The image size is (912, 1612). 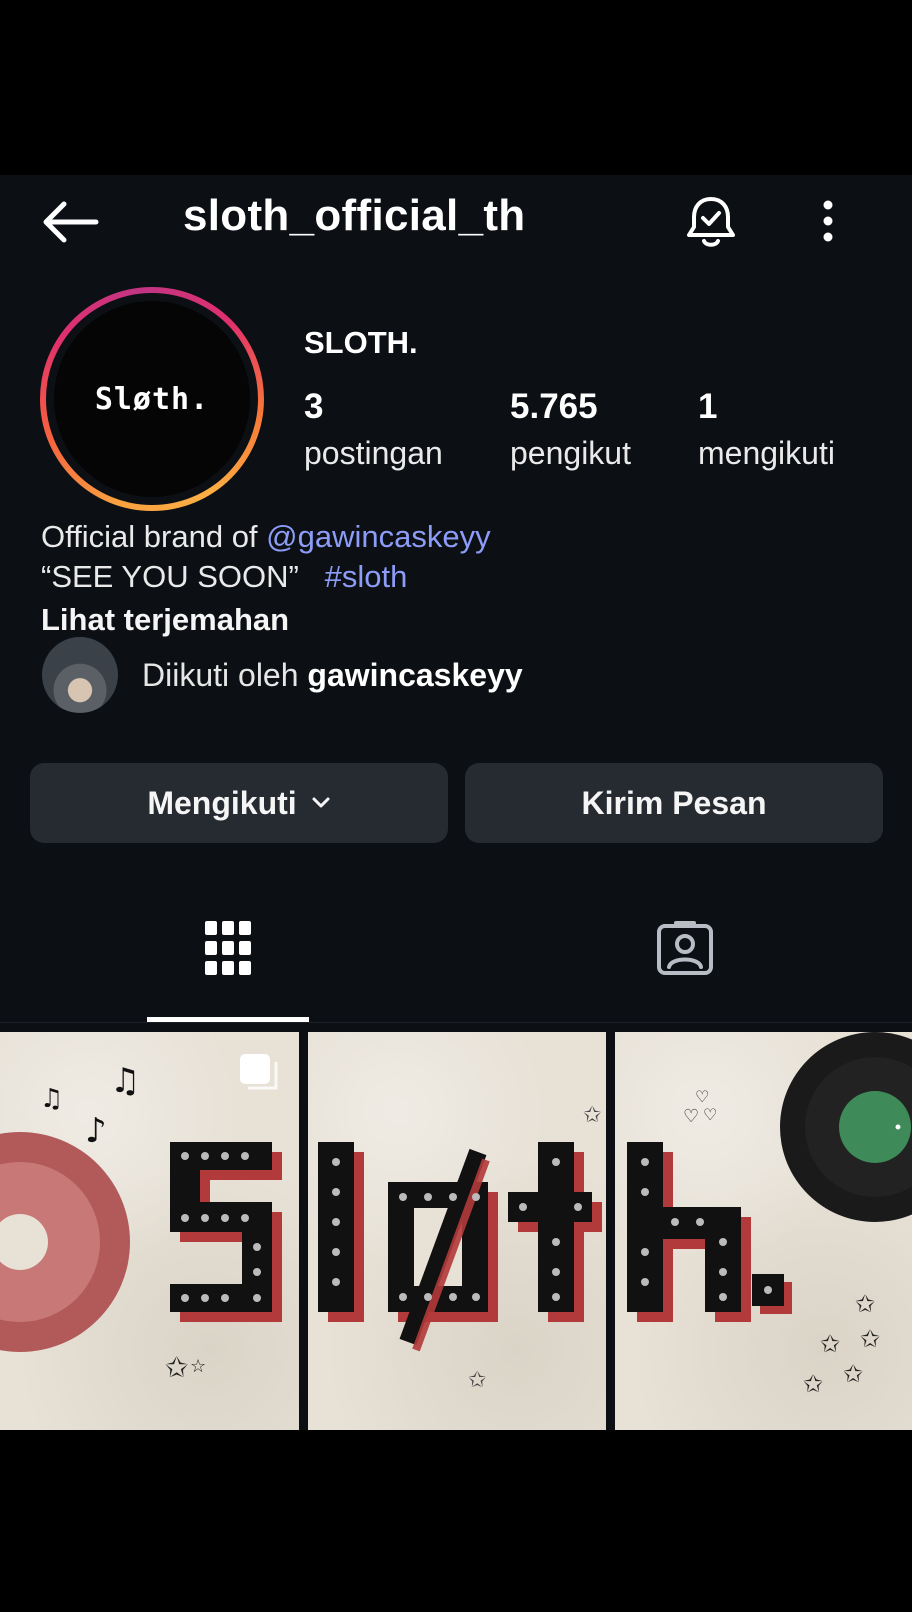 I want to click on bio-mention-link: @gawincaskeyy, so click(x=378, y=536).